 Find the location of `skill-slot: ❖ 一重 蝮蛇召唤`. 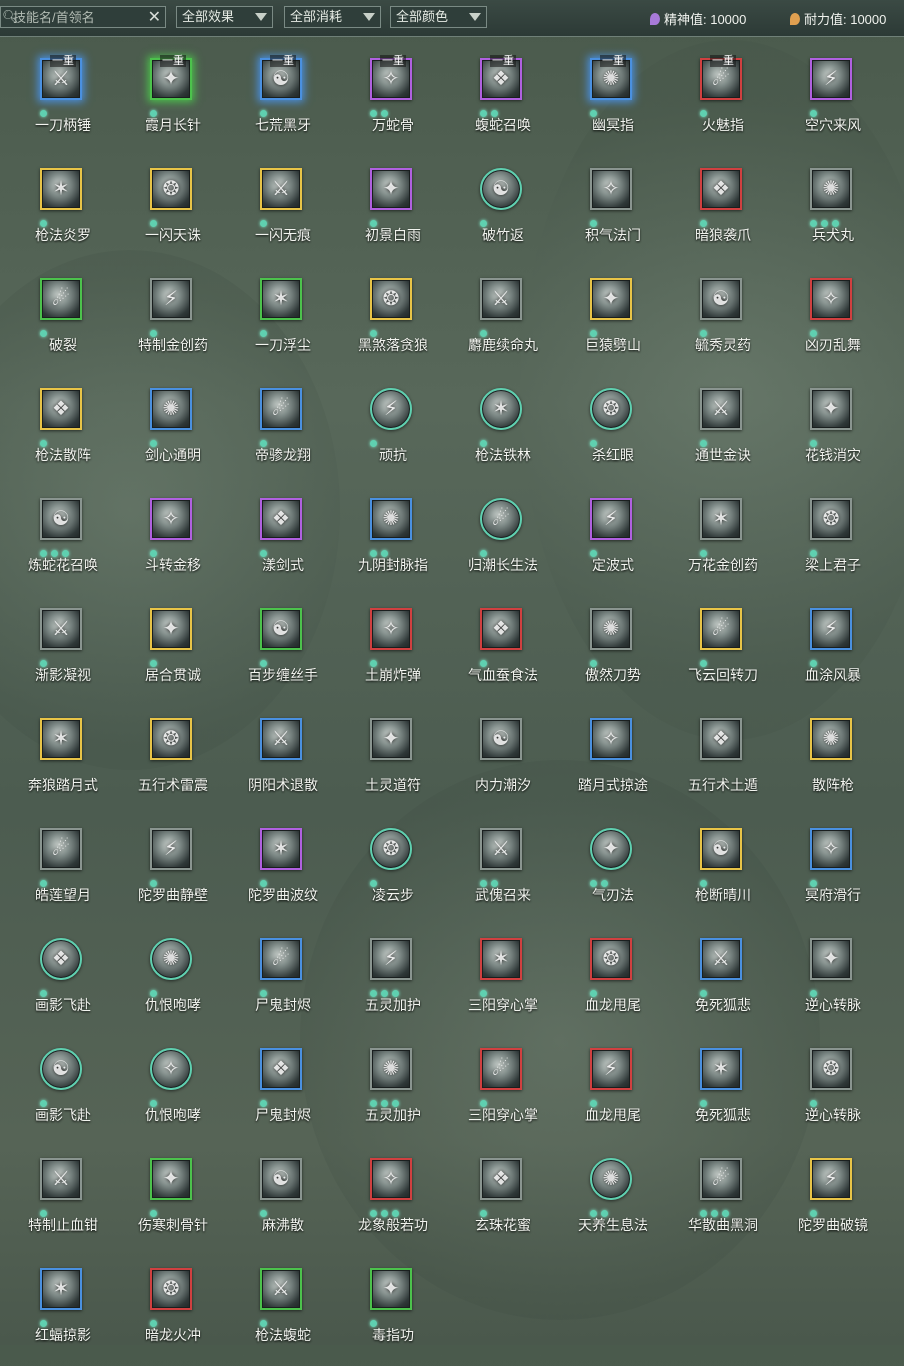

skill-slot: ❖ 一重 蝮蛇召唤 is located at coordinates (503, 101).